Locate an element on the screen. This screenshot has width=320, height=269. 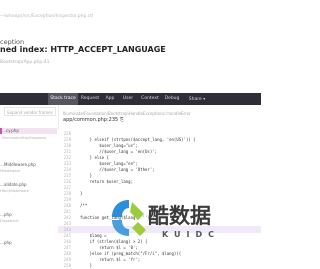
tab-label: Share is located at coordinates (195, 99).